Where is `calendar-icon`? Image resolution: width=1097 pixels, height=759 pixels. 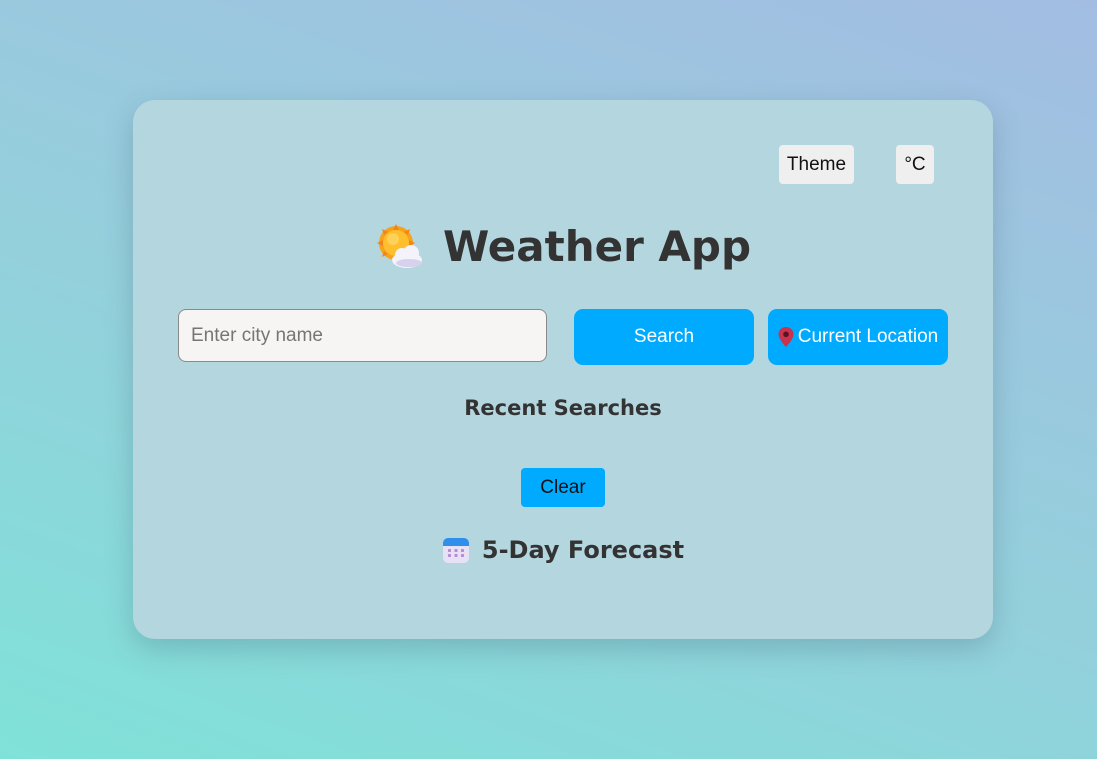
calendar-icon is located at coordinates (455, 550).